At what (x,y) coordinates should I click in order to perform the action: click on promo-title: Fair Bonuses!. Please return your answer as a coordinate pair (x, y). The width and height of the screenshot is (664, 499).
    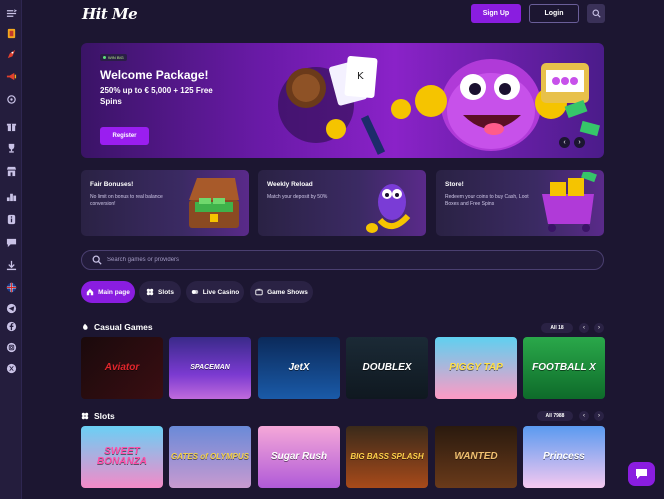
    Looking at the image, I should click on (112, 184).